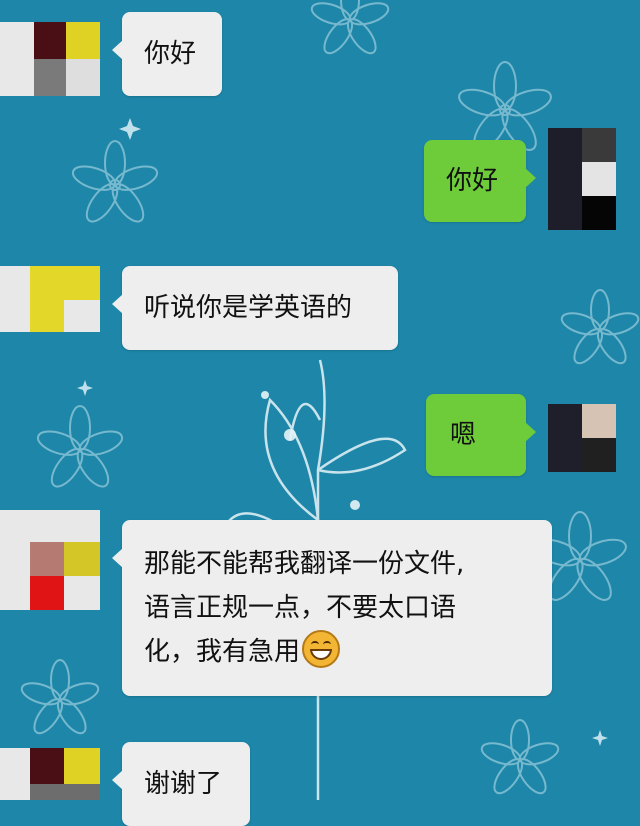  What do you see at coordinates (343, 652) in the screenshot?
I see `message-line-with-emoji: 化，我有急用` at bounding box center [343, 652].